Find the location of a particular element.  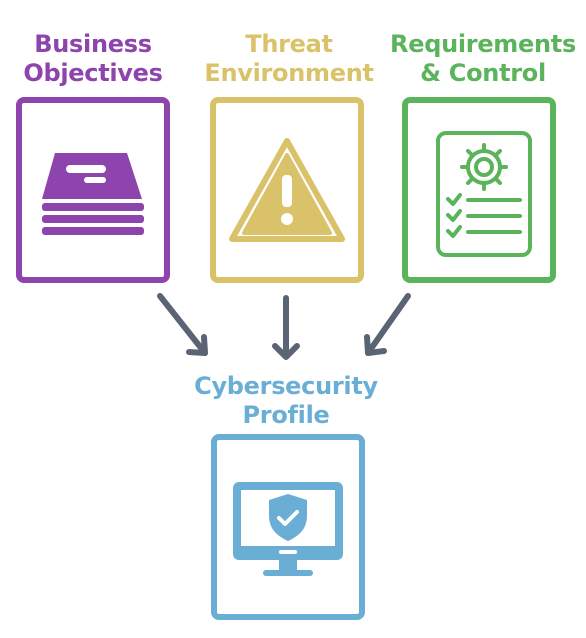

monitor-shield-icon is located at coordinates (288, 529).